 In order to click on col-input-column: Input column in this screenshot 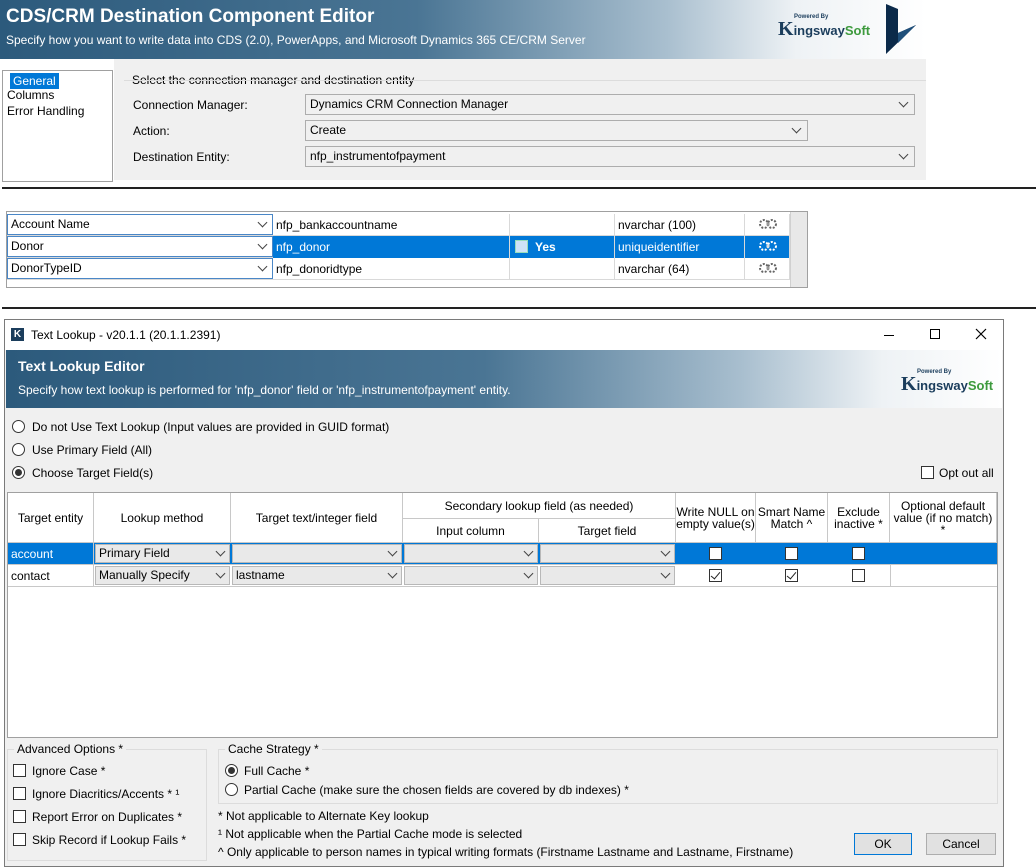, I will do `click(471, 531)`.